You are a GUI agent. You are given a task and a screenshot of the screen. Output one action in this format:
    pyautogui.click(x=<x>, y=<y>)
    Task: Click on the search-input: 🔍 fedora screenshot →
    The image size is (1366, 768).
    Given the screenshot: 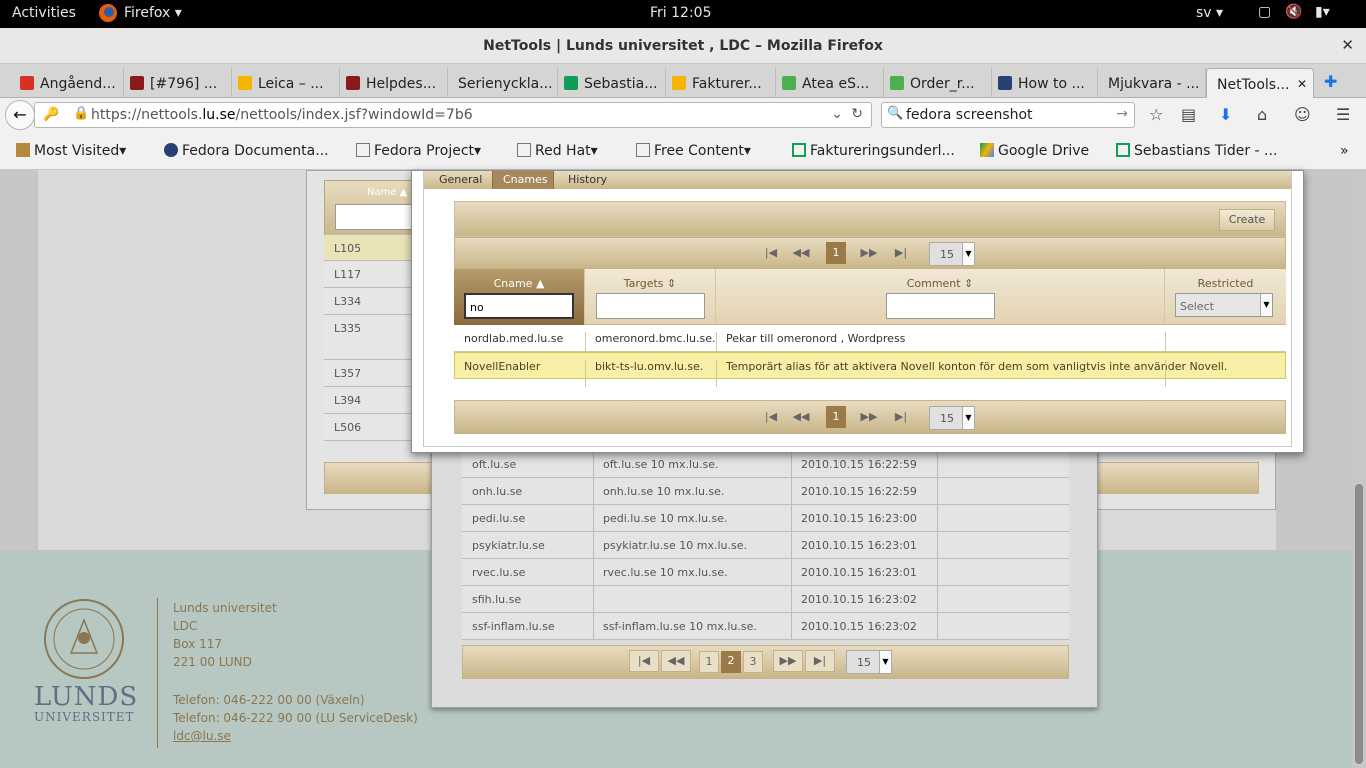 What is the action you would take?
    pyautogui.click(x=1008, y=115)
    